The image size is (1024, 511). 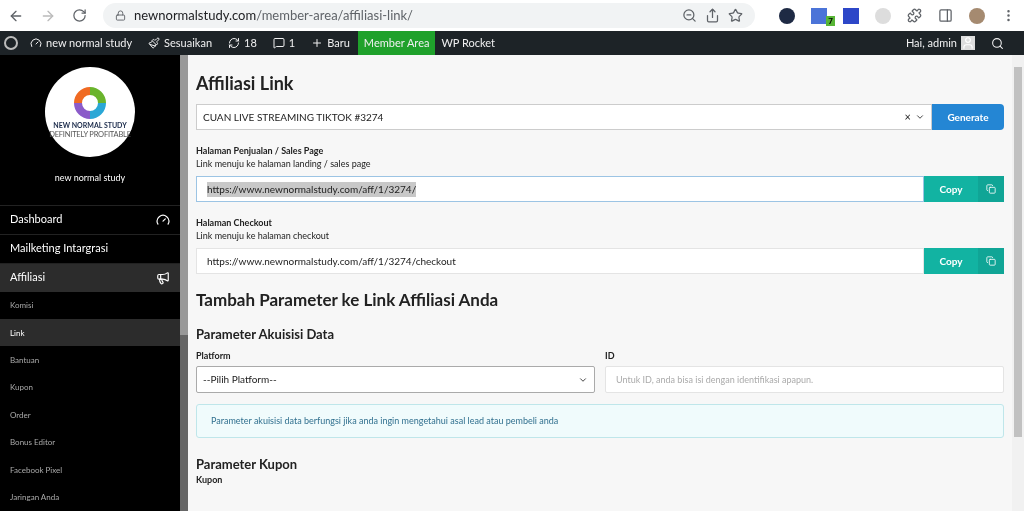 I want to click on subsection-title: Parameter Kupon, so click(x=247, y=464).